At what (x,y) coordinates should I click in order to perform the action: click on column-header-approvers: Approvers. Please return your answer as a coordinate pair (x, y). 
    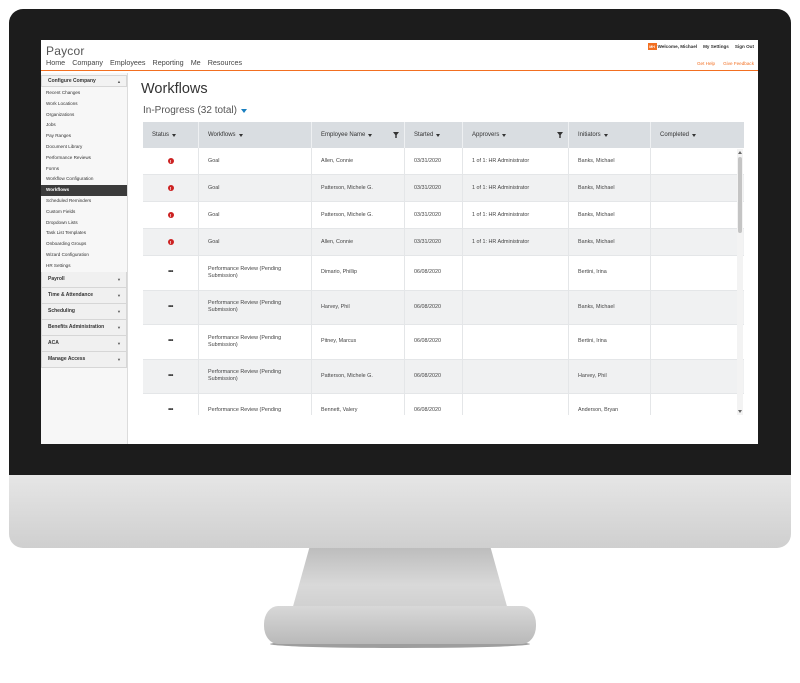
    Looking at the image, I should click on (516, 135).